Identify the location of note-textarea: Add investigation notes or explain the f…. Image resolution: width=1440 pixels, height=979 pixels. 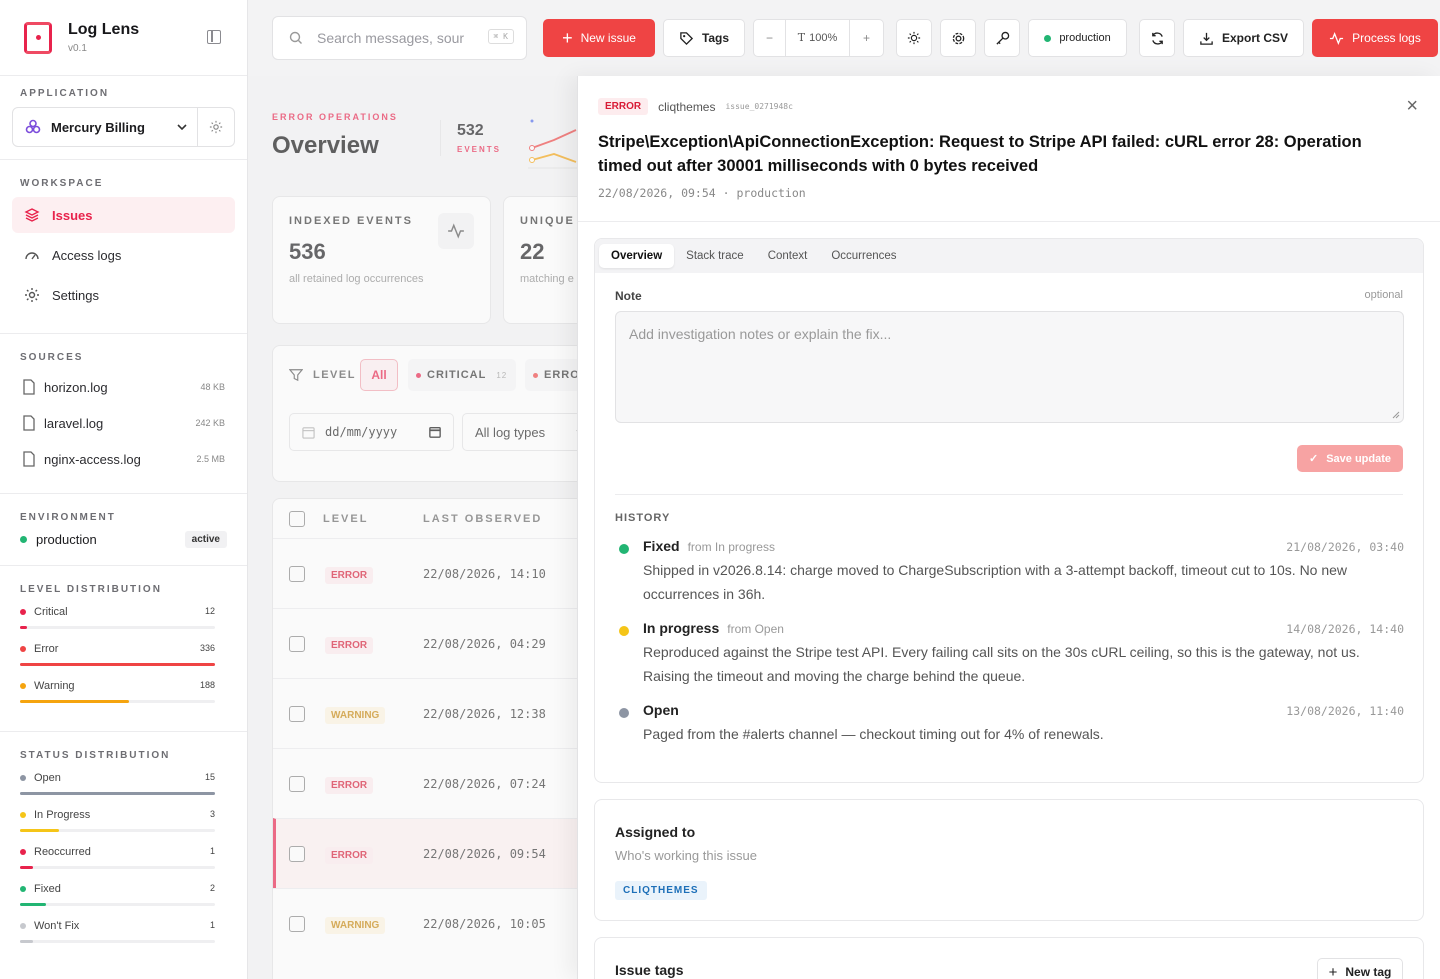
(1009, 367).